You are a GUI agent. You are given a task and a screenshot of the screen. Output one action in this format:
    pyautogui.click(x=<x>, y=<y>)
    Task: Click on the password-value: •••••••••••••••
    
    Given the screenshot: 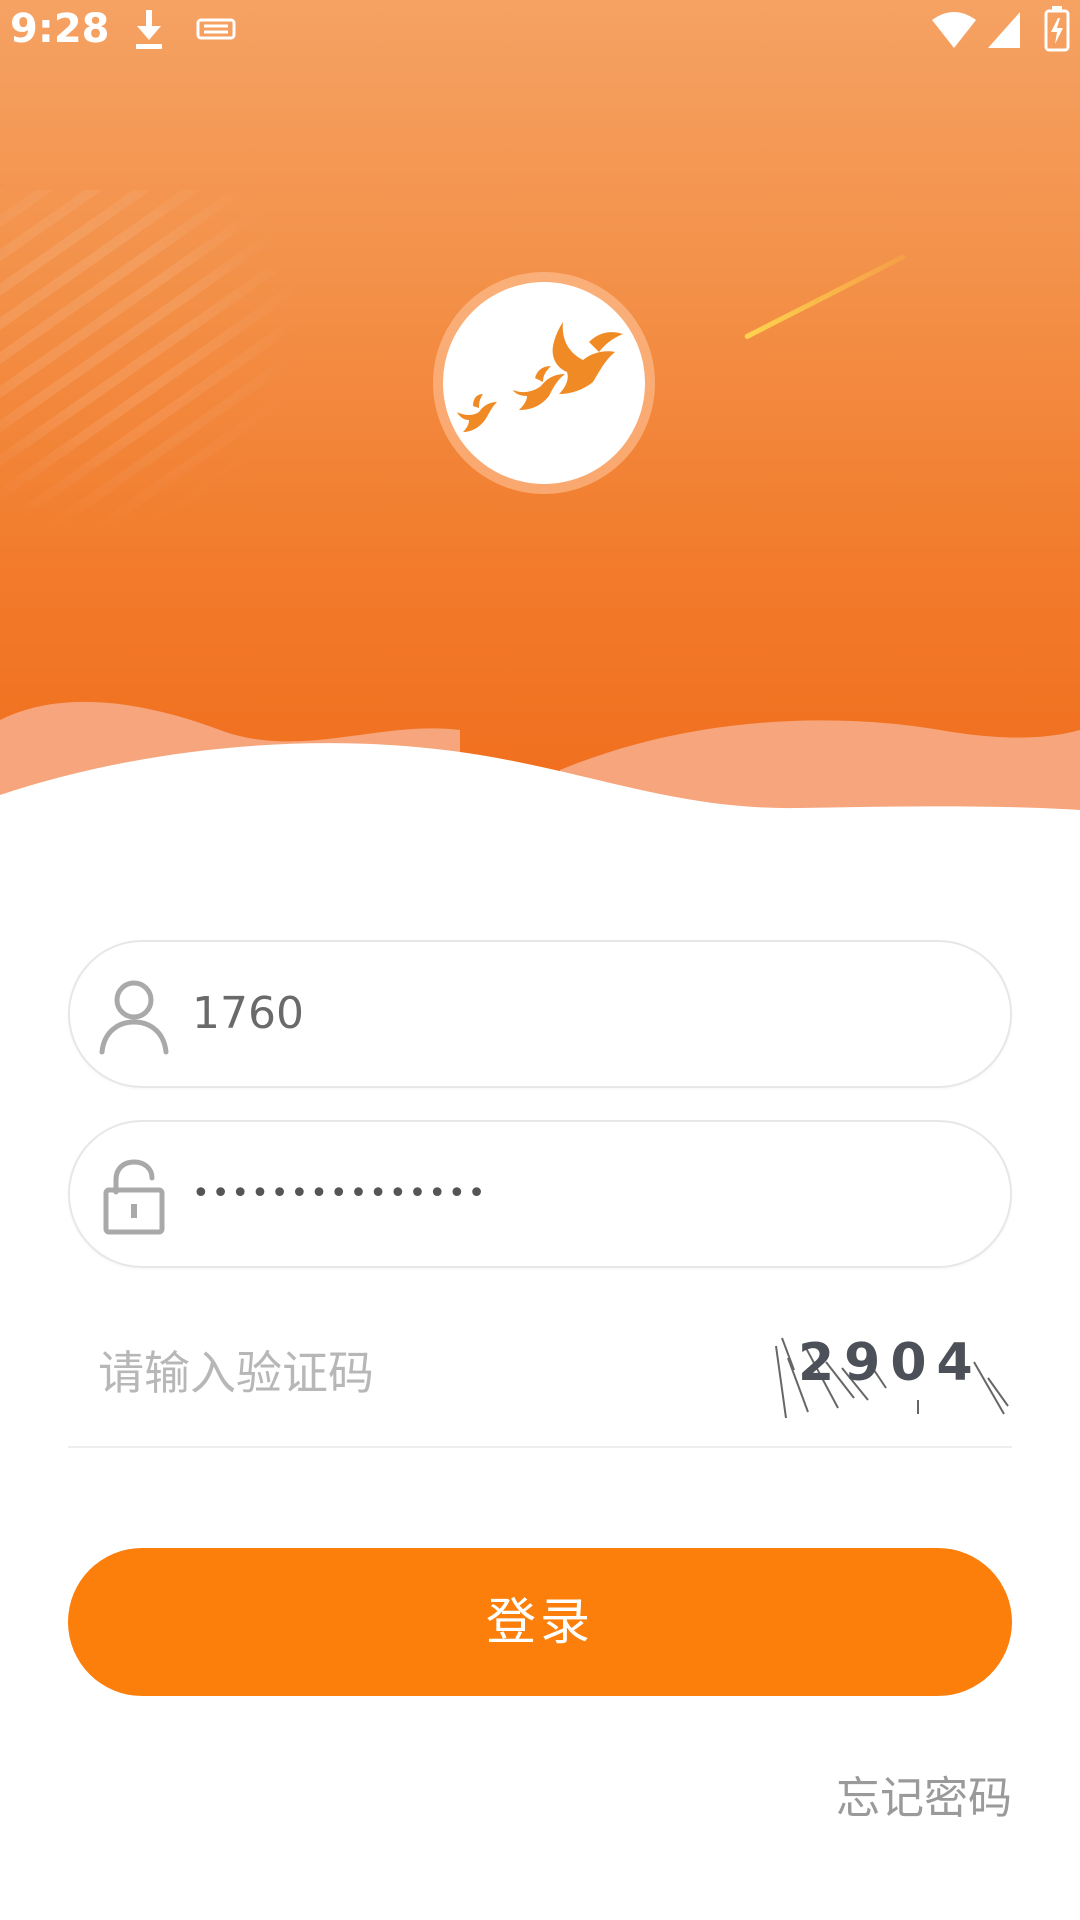 What is the action you would take?
    pyautogui.click(x=340, y=1193)
    